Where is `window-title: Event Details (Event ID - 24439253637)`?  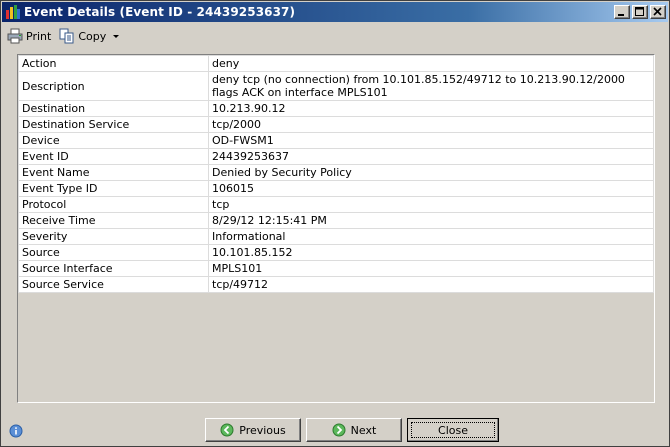 window-title: Event Details (Event ID - 24439253637) is located at coordinates (160, 12).